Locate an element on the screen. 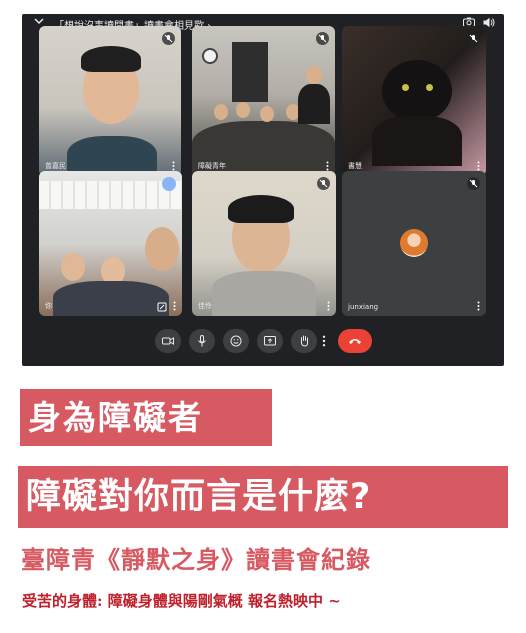 The height and width of the screenshot is (633, 526). present-screen-icon is located at coordinates (270, 341).